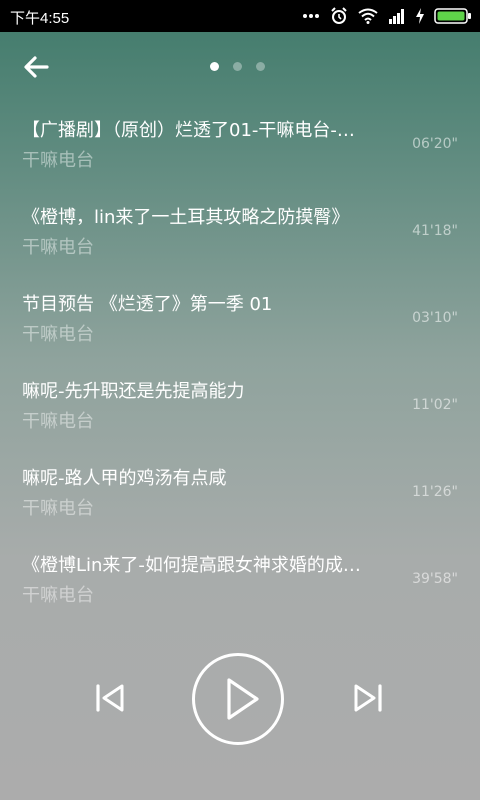  I want to click on play-button, so click(238, 699).